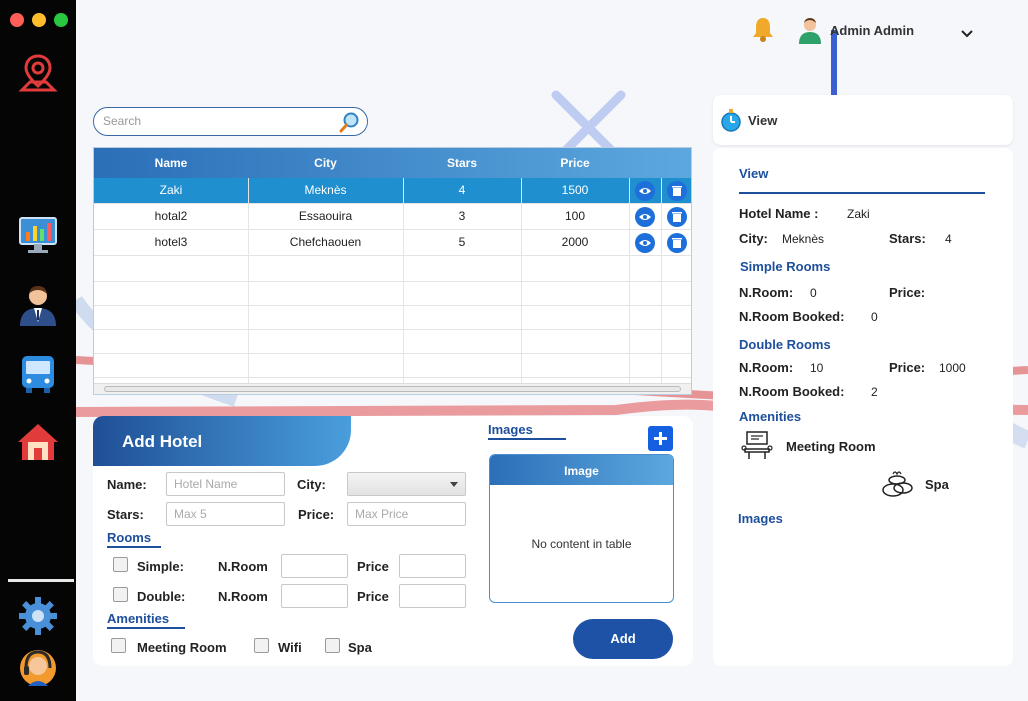 This screenshot has width=1028, height=701. I want to click on simple-price-label: Price, so click(373, 566).